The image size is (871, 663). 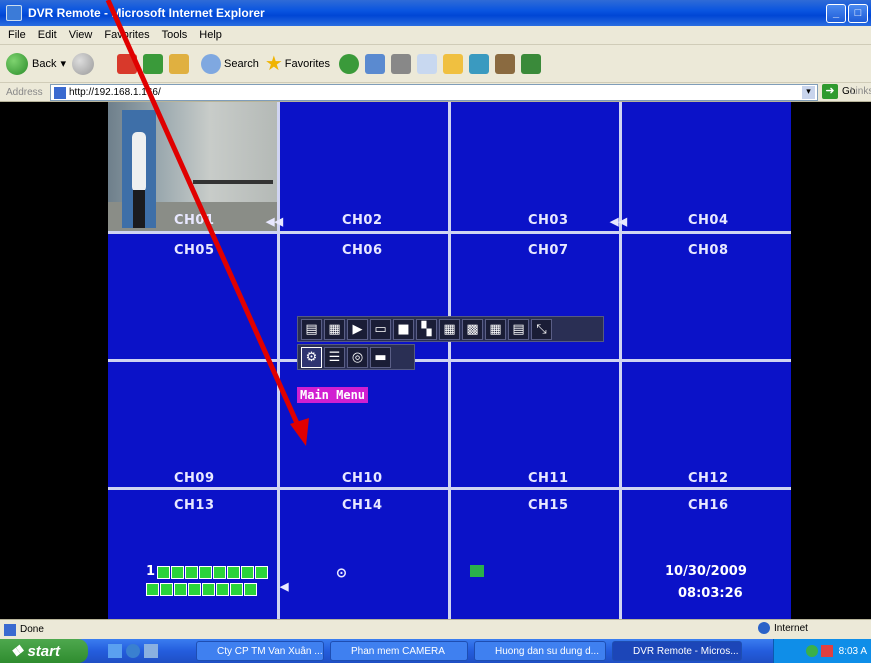 I want to click on channel-label: CH12, so click(x=708, y=478).